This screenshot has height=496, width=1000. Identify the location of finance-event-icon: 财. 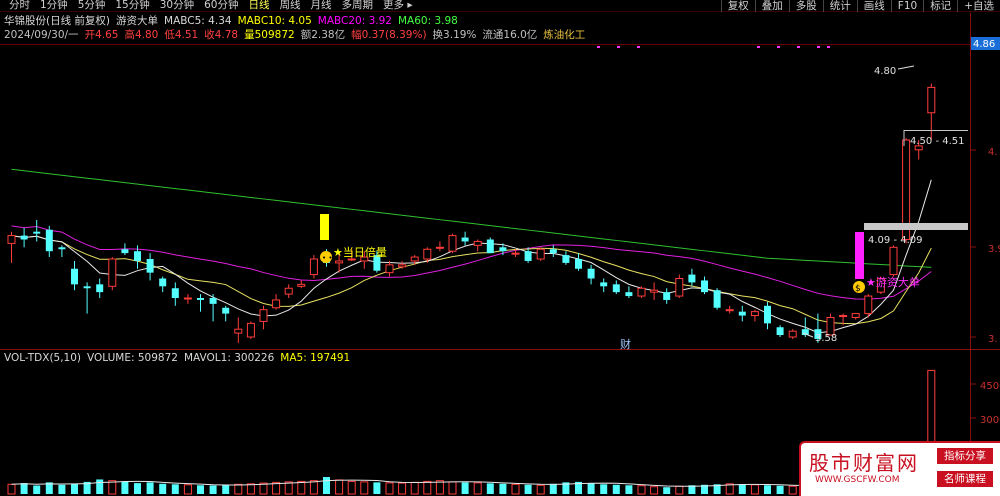
(625, 344).